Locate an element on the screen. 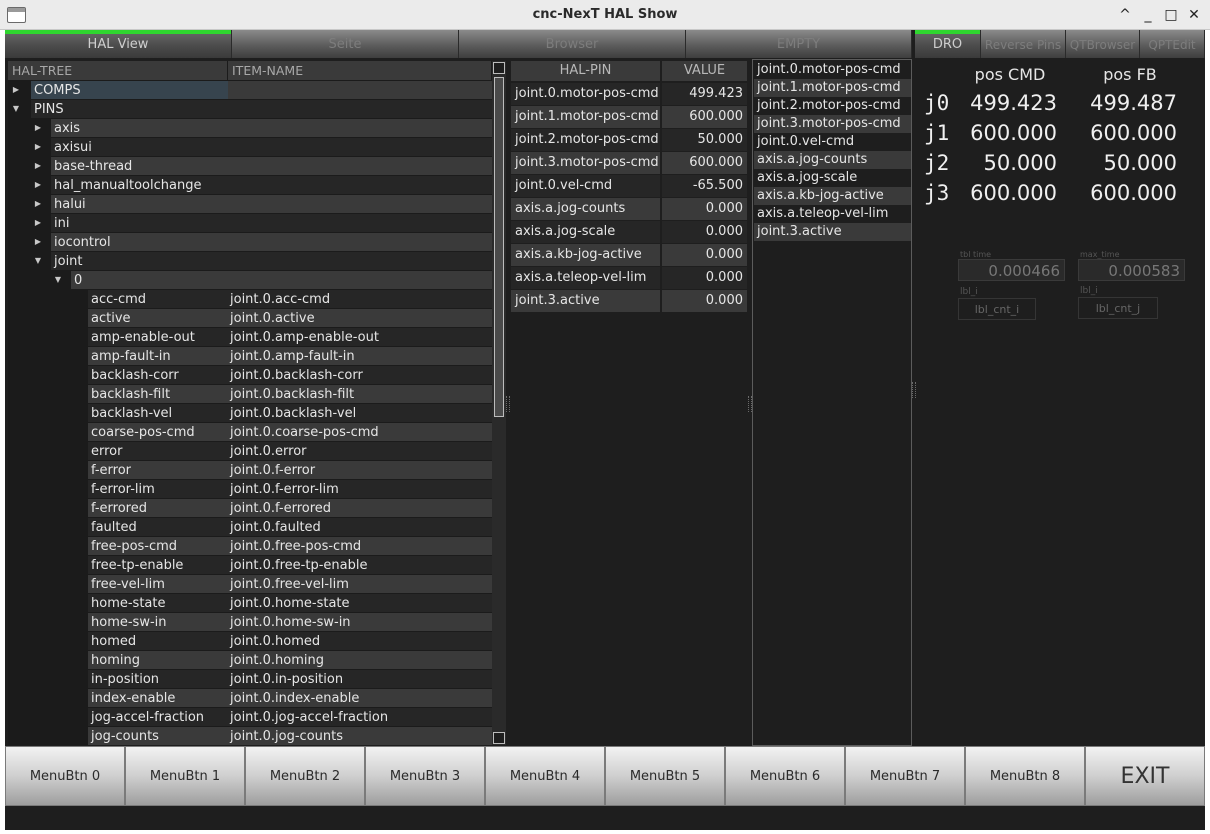 The image size is (1210, 834). tree-row: free-vel-lim joint.0.free-vel-lim is located at coordinates (250, 584).